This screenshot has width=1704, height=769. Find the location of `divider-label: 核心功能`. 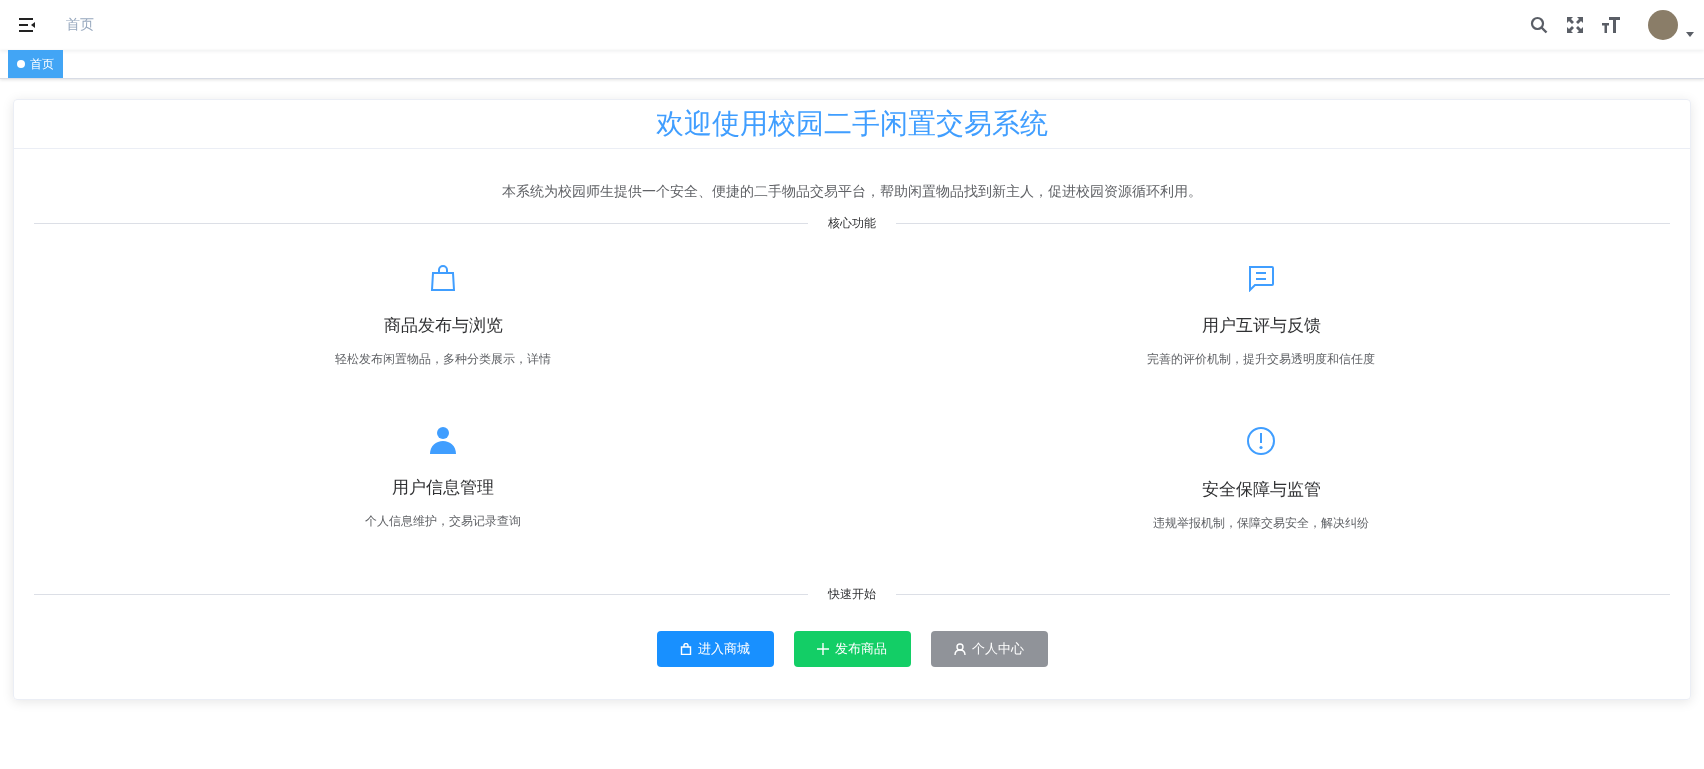

divider-label: 核心功能 is located at coordinates (852, 223).